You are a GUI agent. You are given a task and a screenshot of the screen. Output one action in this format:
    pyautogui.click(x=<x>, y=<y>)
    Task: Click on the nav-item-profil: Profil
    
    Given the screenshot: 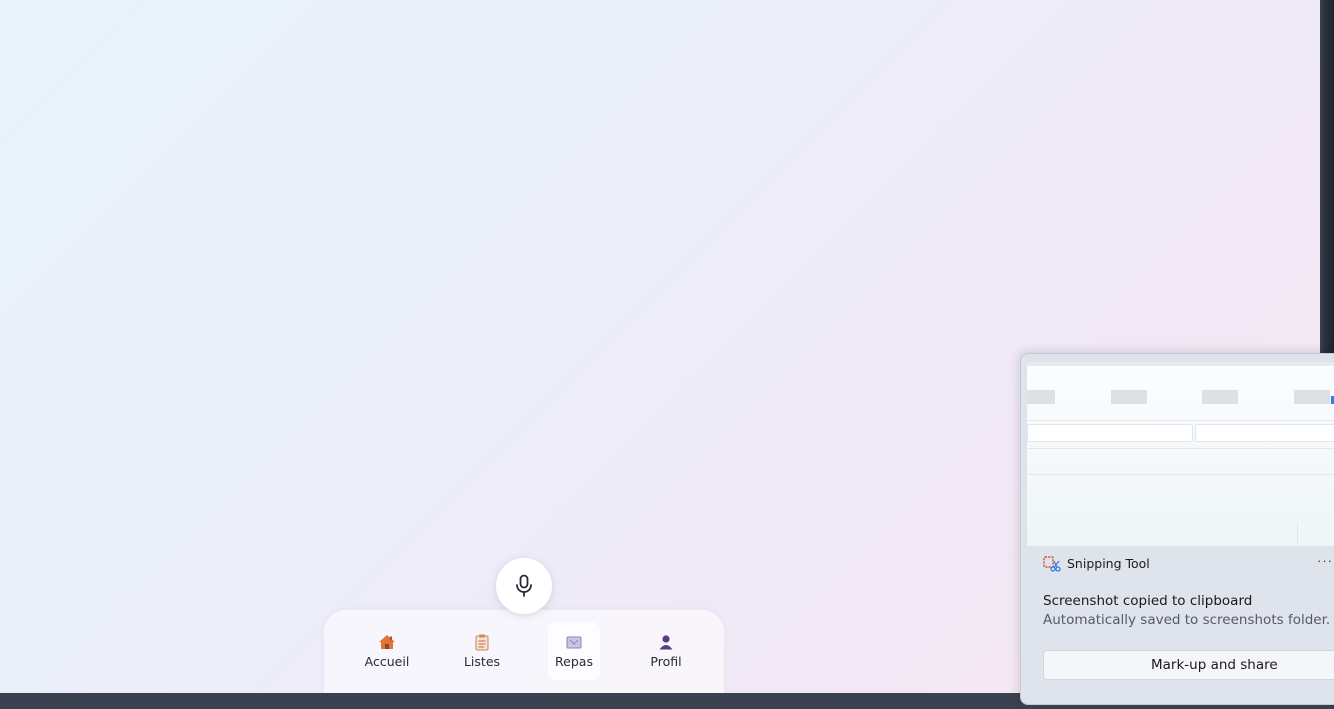 What is the action you would take?
    pyautogui.click(x=666, y=651)
    